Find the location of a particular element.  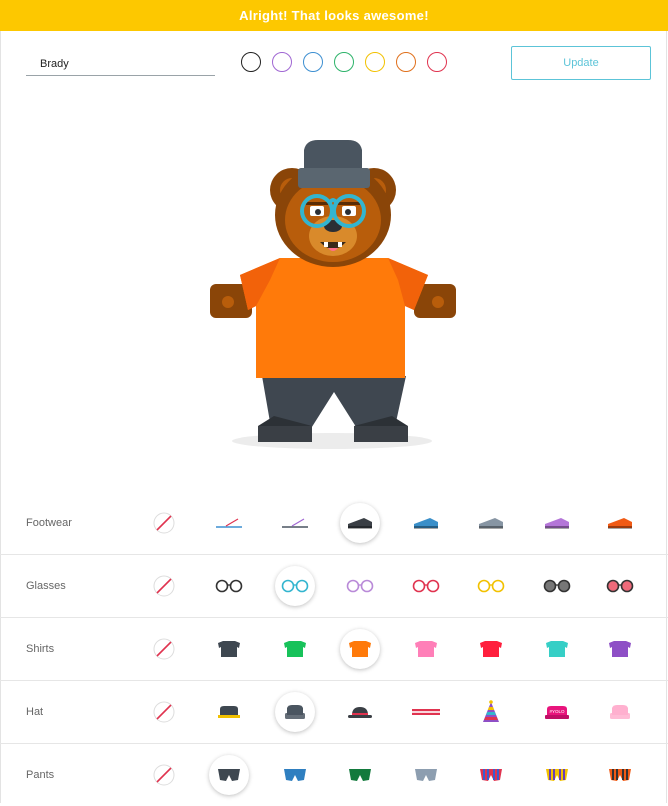

bear-left-shoe is located at coordinates (285, 434).